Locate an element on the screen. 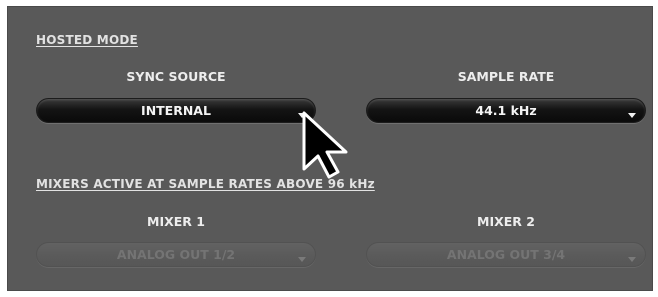  sync-source-dropdown: INTERNAL is located at coordinates (176, 110).